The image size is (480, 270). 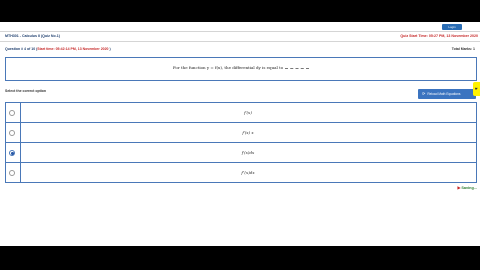 What do you see at coordinates (463, 49) in the screenshot?
I see `total-marks: Total Marks: 1` at bounding box center [463, 49].